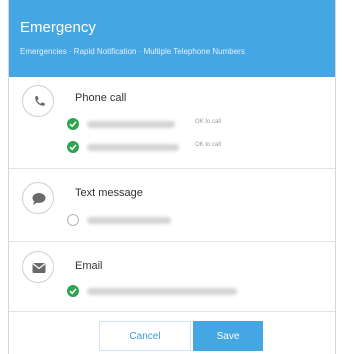 The image size is (344, 354). I want to click on text-message-label: Text message, so click(109, 193).